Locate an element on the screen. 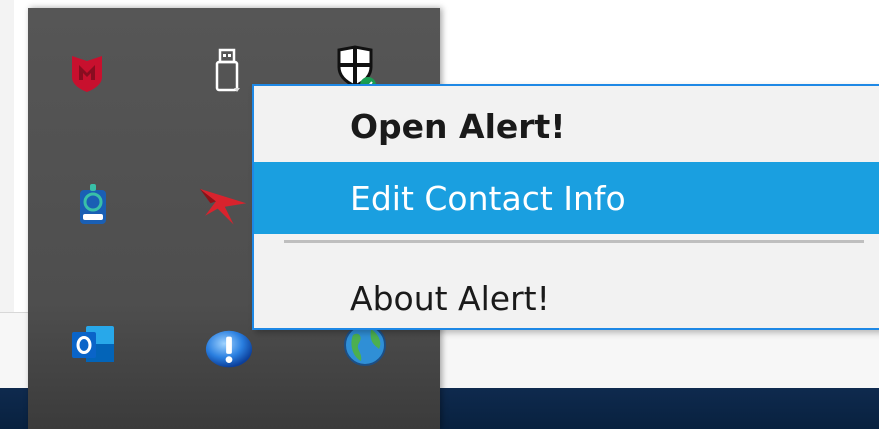  webcam-app-icon is located at coordinates (93, 207).